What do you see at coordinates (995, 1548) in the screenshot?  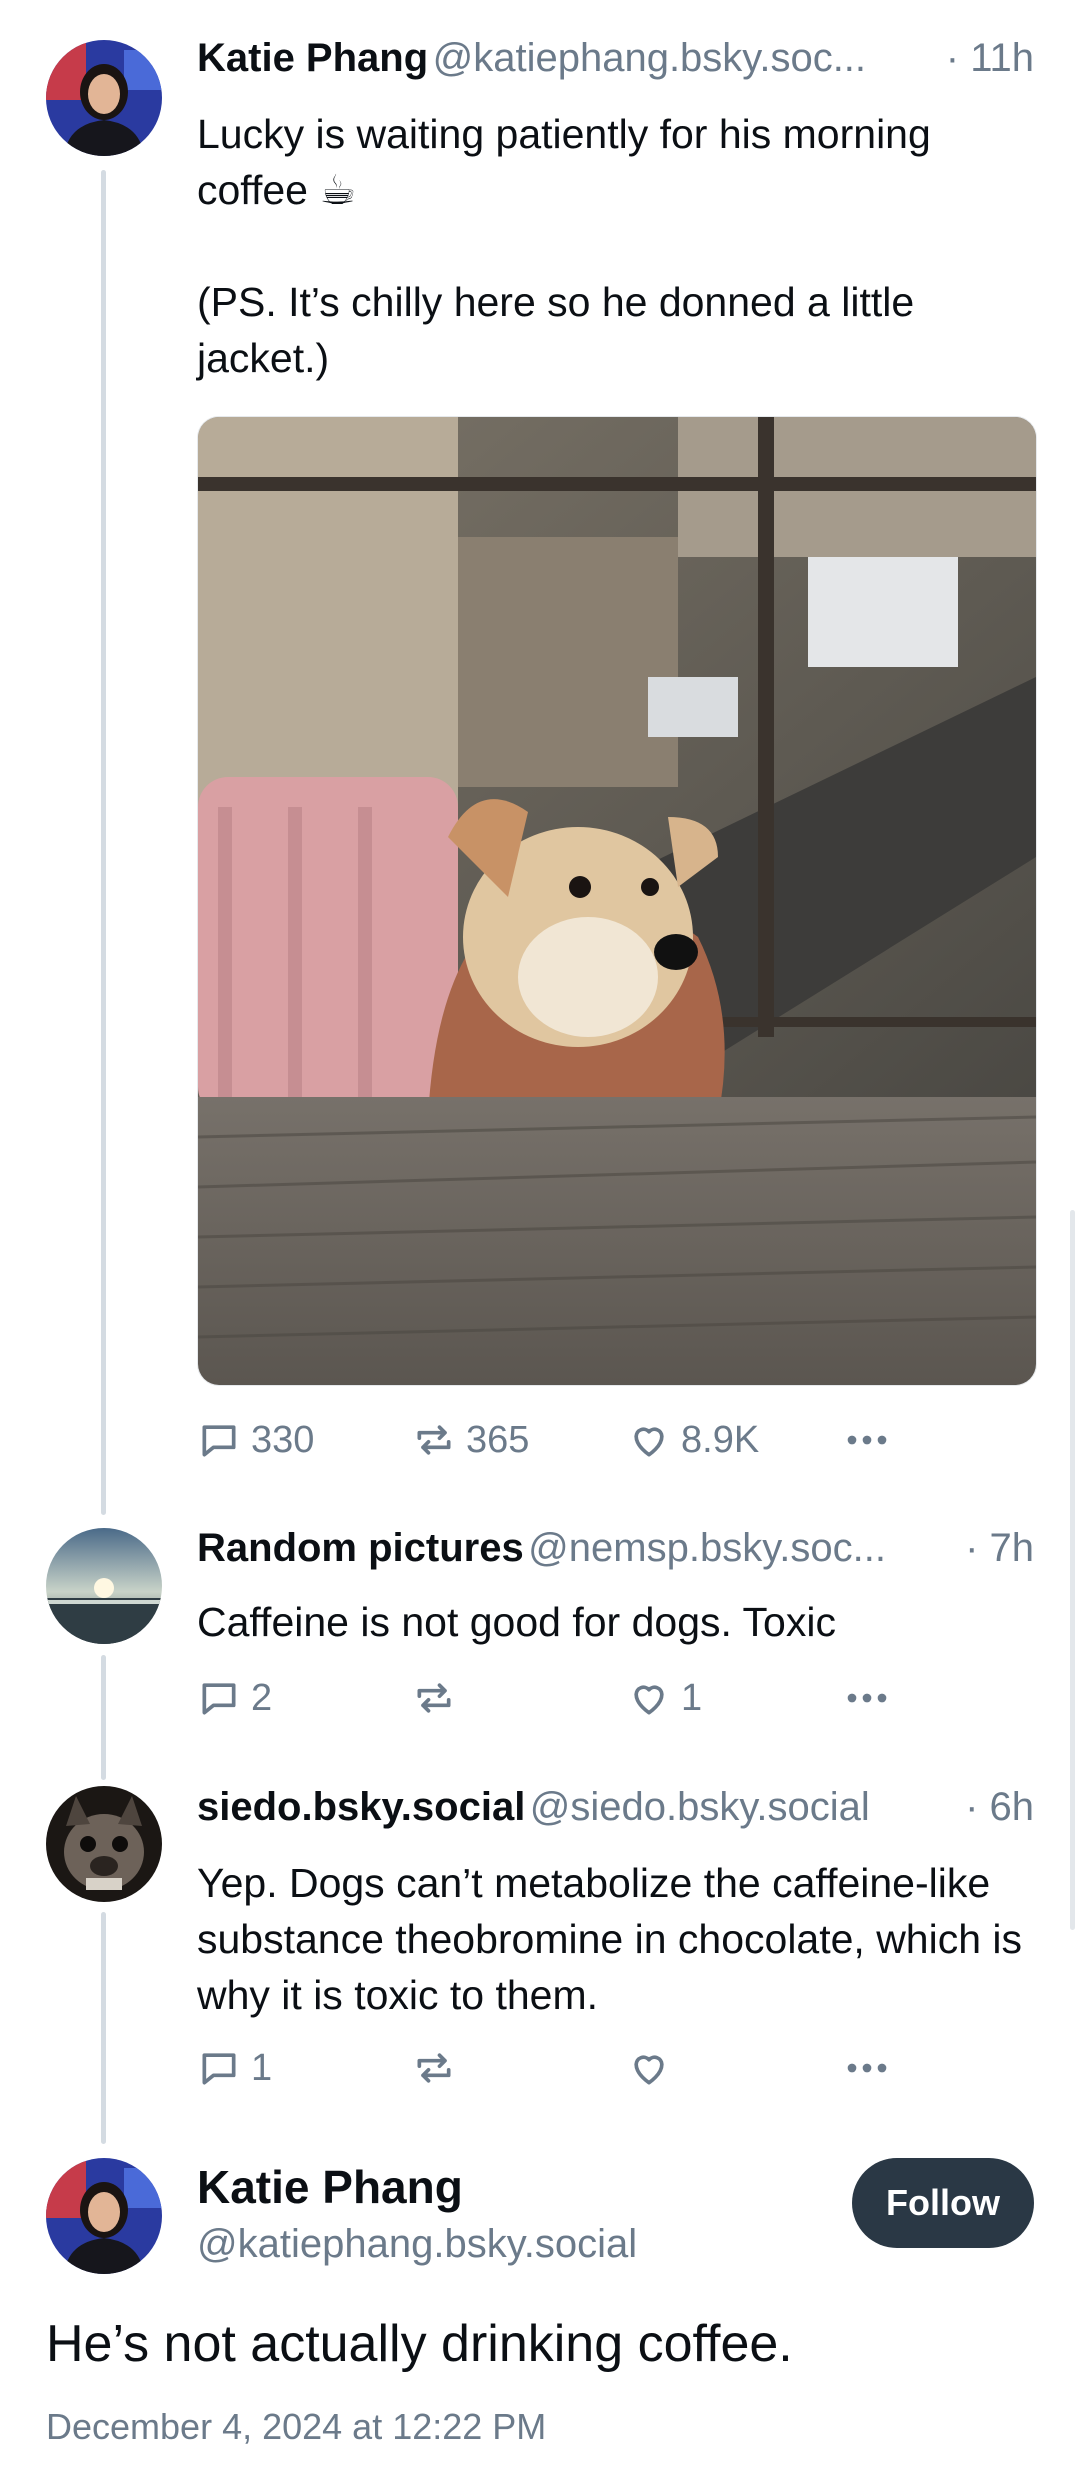 I see `post-time: · 7h` at bounding box center [995, 1548].